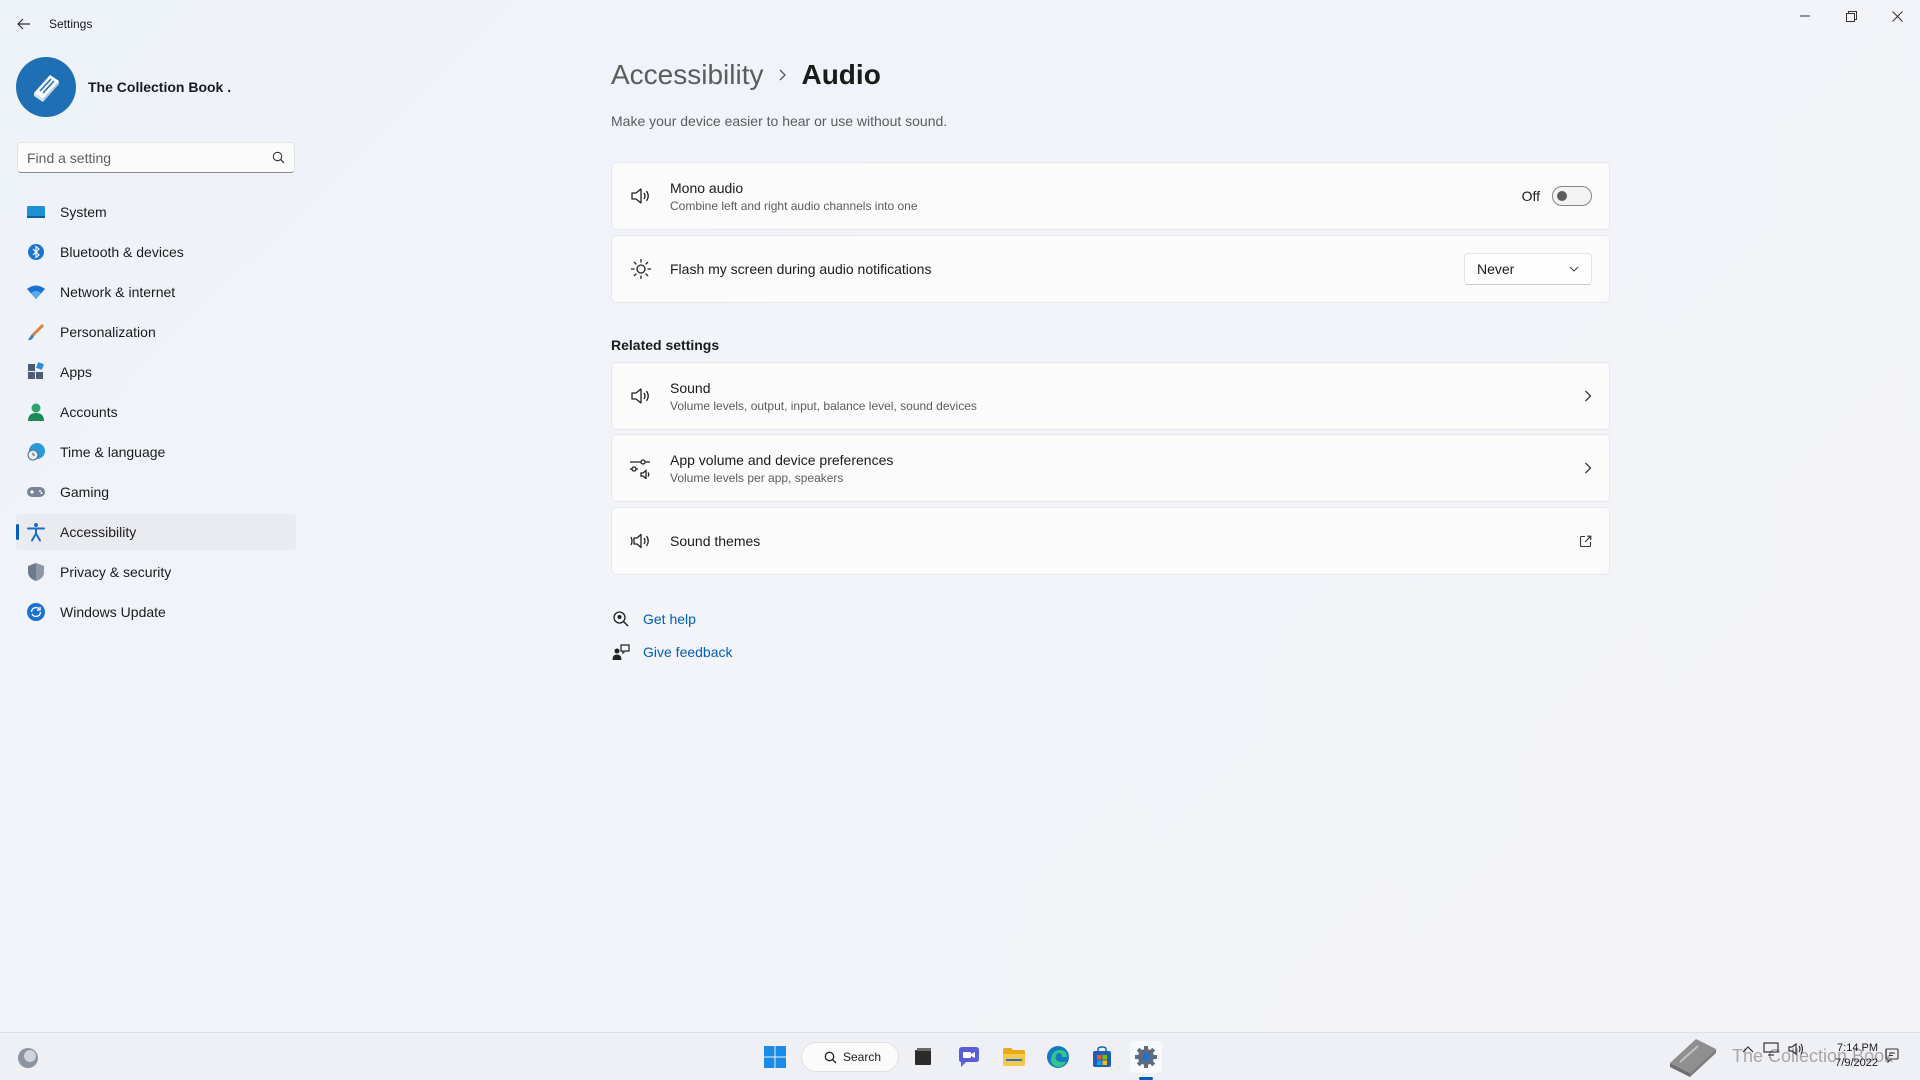 This screenshot has width=1920, height=1080. Describe the element at coordinates (149, 157) in the screenshot. I see `search-input` at that location.